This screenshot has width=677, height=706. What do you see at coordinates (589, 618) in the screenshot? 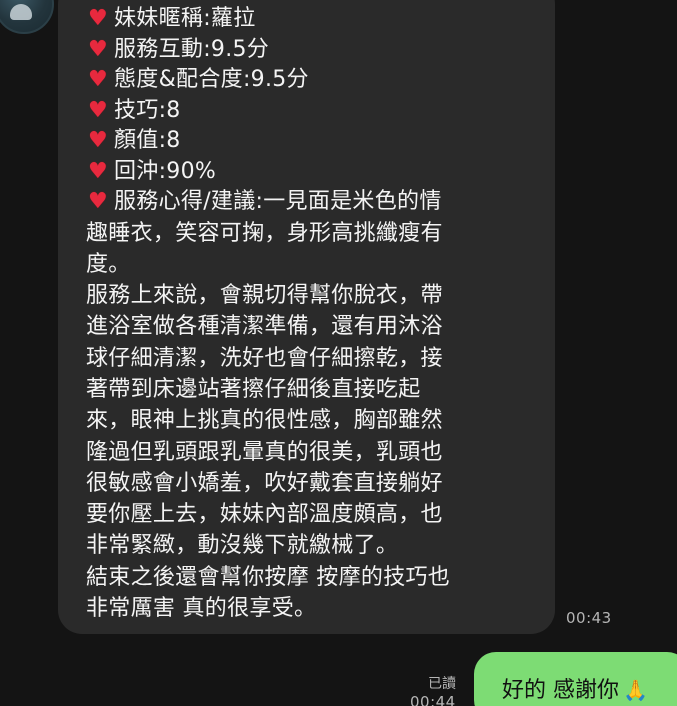
I see `incoming-timestamp: 00:43` at bounding box center [589, 618].